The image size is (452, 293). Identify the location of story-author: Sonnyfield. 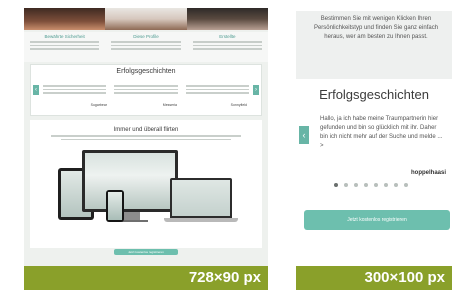
(238, 105).